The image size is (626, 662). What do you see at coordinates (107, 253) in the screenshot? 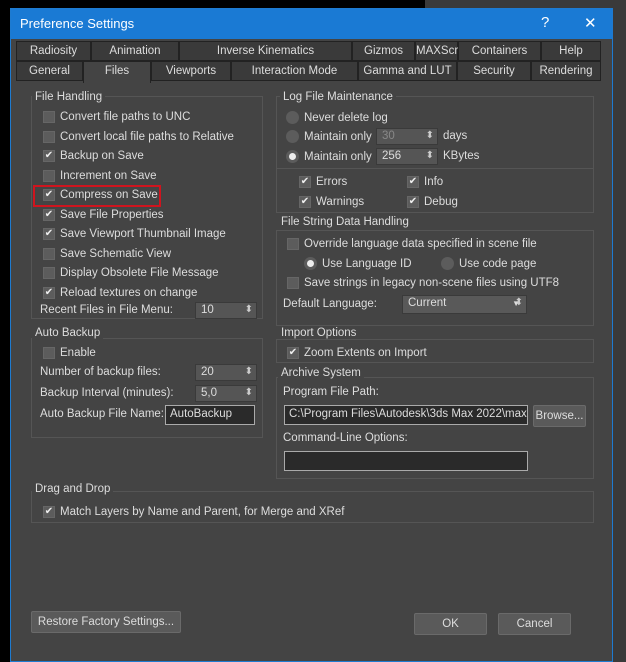
I see `file-handling-checkbox: Save Schematic View` at bounding box center [107, 253].